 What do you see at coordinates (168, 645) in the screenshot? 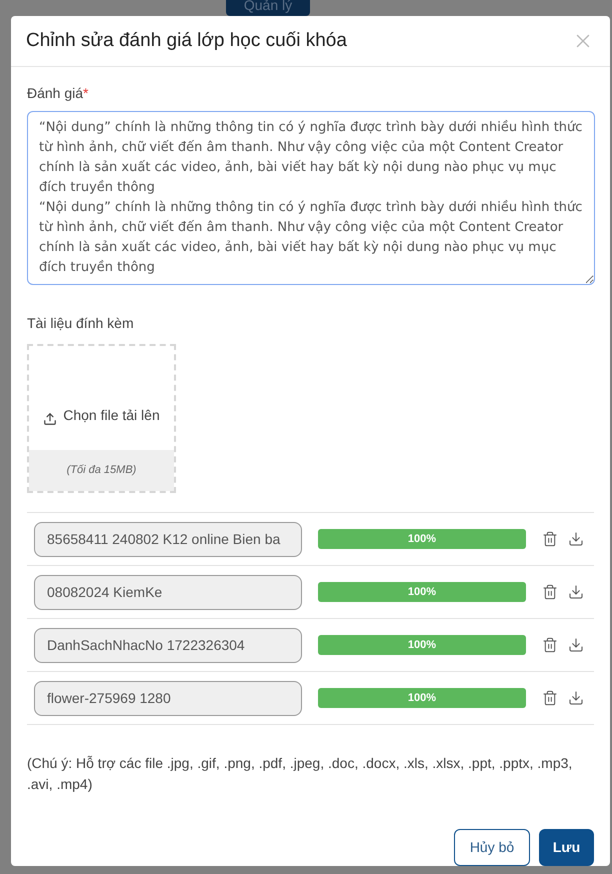
I see `file-name-field: DanhSachNhacNo 1722326304` at bounding box center [168, 645].